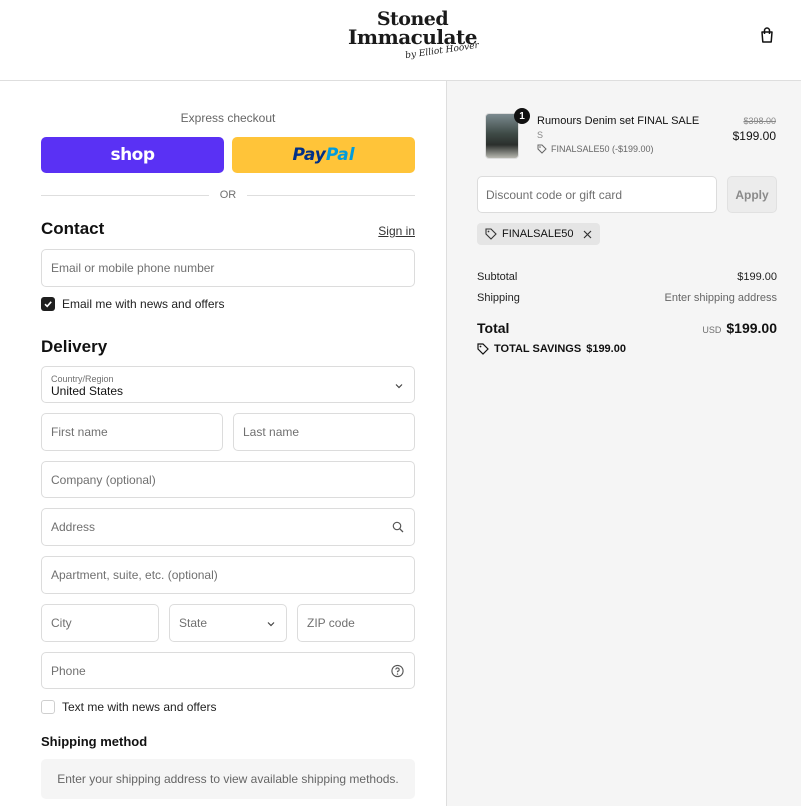  I want to click on shipping-method-heading: Shipping method, so click(94, 741).